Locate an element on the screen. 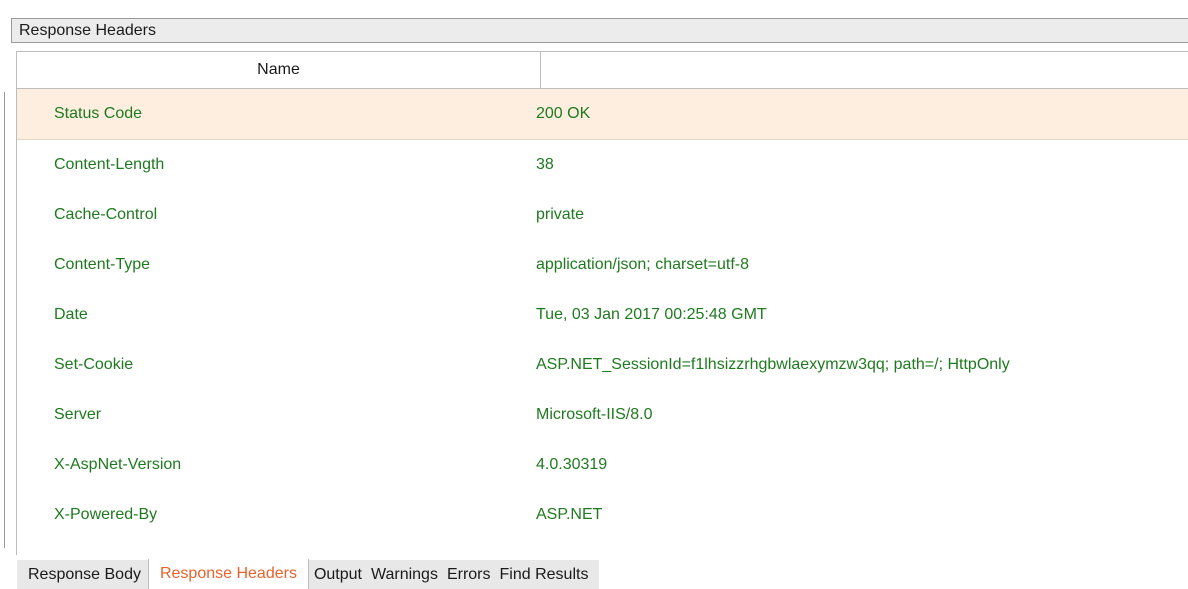 This screenshot has width=1188, height=589. tab-find-results: Find Results is located at coordinates (547, 574).